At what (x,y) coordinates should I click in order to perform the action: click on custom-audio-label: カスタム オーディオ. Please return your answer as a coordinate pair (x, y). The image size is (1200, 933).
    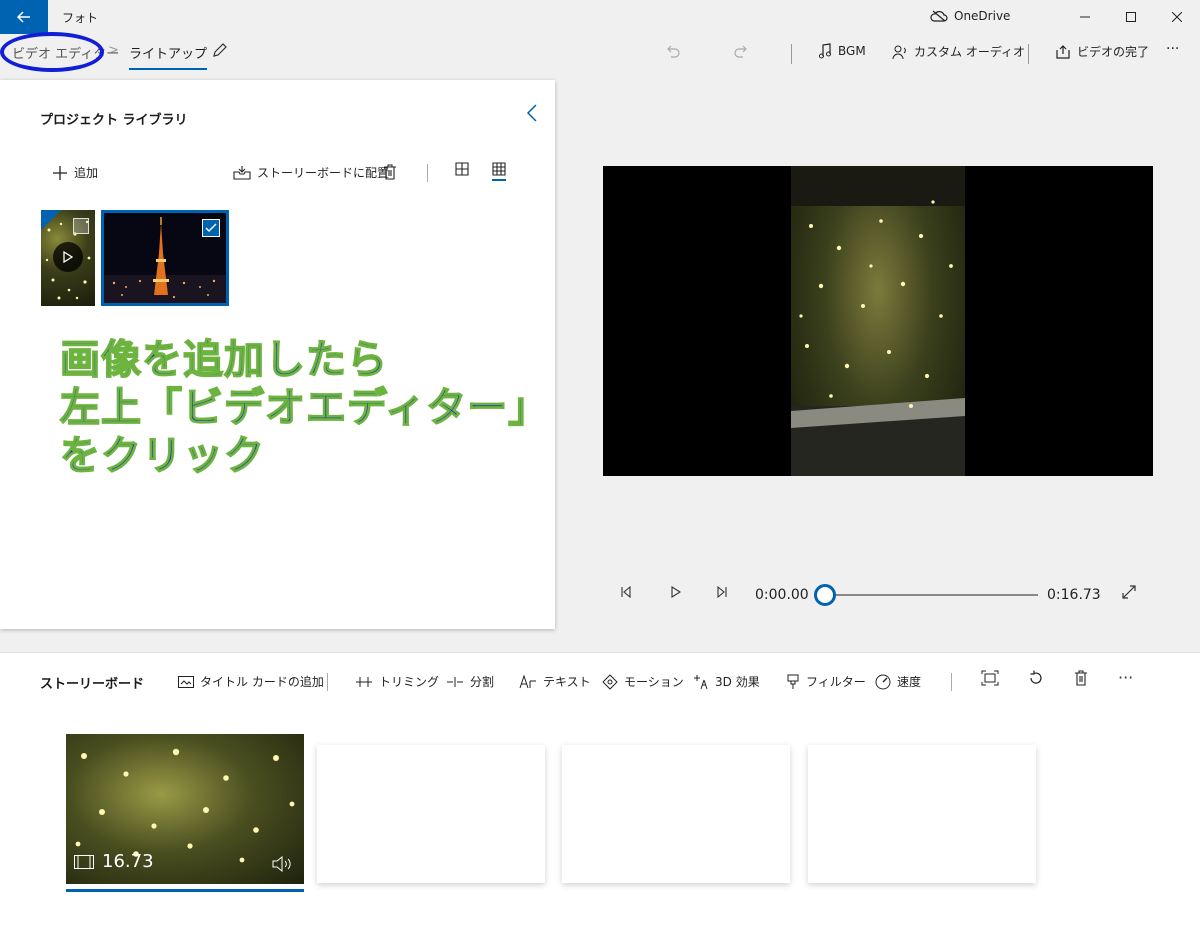
    Looking at the image, I should click on (969, 52).